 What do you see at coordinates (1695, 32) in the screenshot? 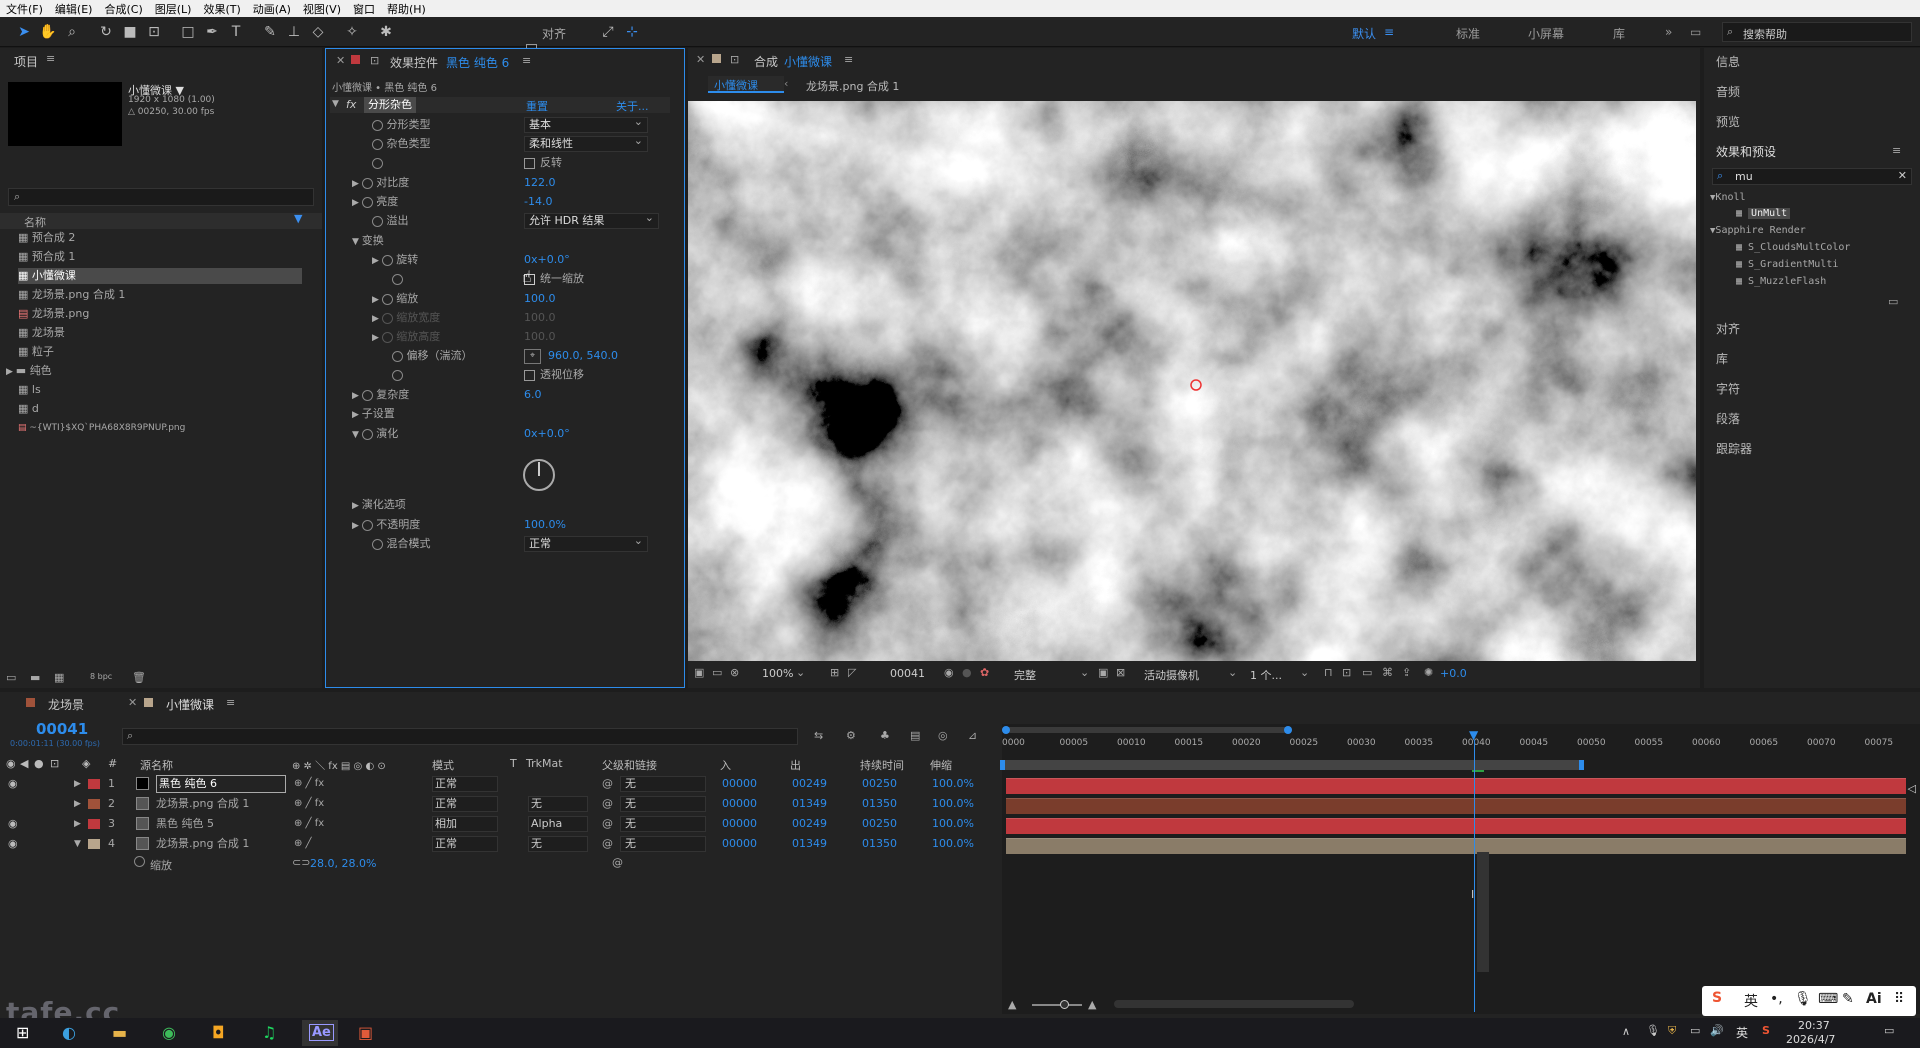
I see `sync-icon: ▭` at bounding box center [1695, 32].